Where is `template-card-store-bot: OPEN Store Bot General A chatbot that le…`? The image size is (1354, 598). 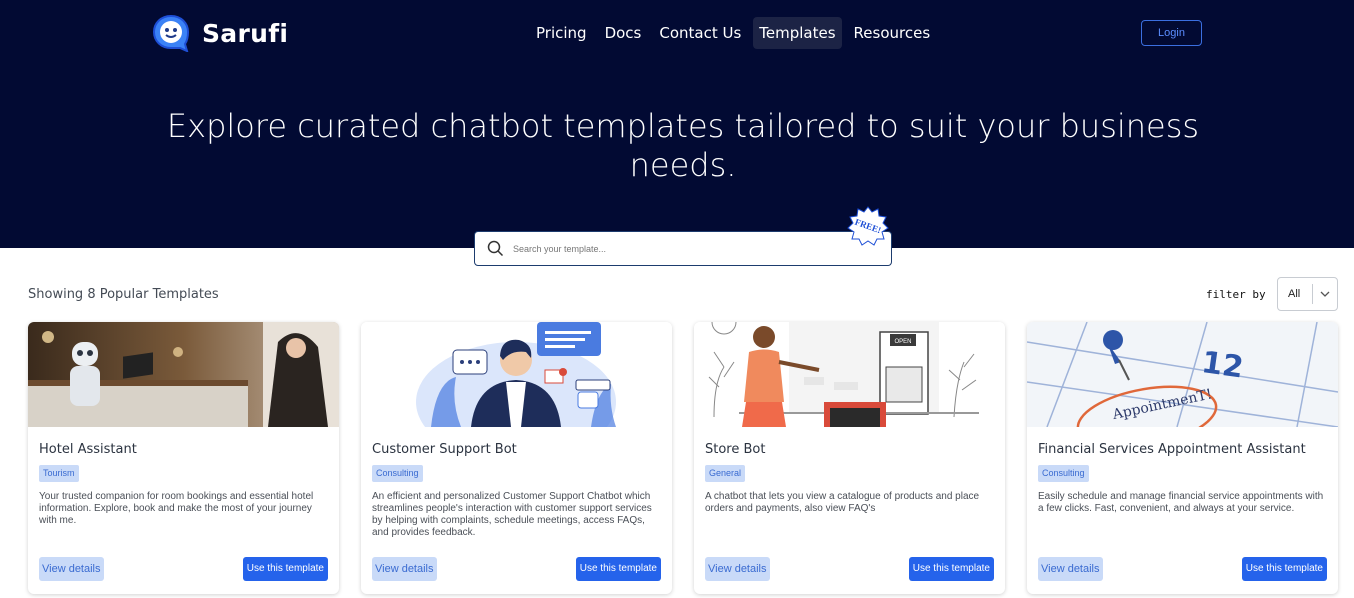 template-card-store-bot: OPEN Store Bot General A chatbot that le… is located at coordinates (849, 458).